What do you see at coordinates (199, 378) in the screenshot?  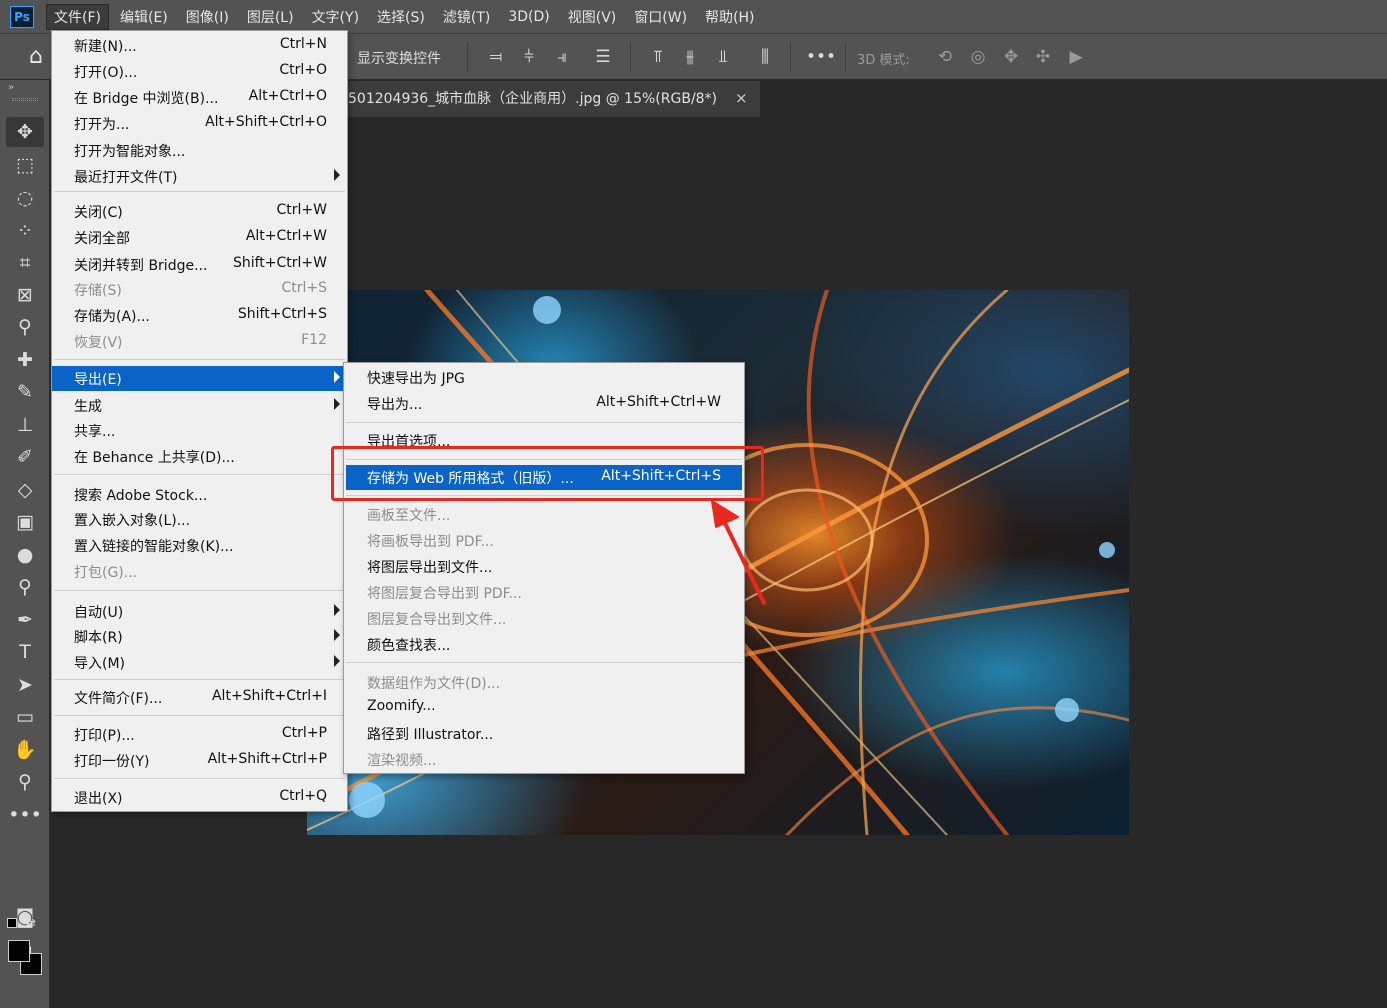 I see `menu-item-export: 导出(E)` at bounding box center [199, 378].